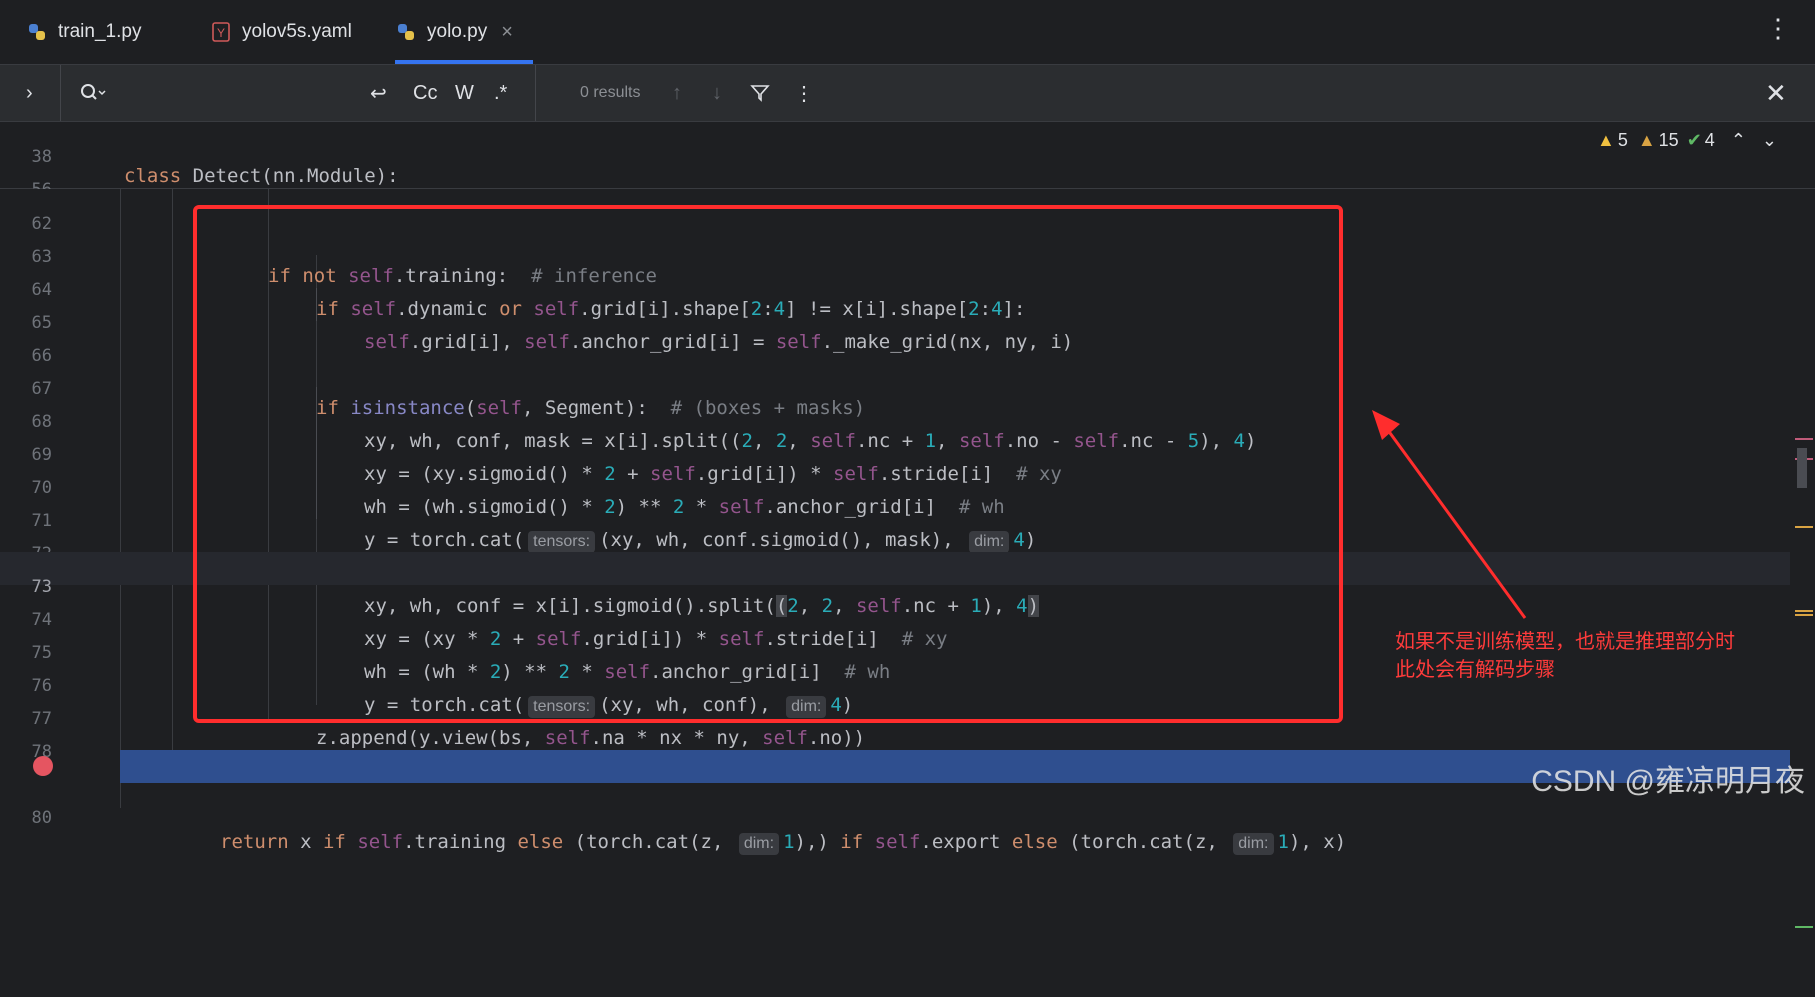 The height and width of the screenshot is (997, 1815). What do you see at coordinates (1565, 656) in the screenshot?
I see `annotation-text: 如果不是训练模型，也就是推理部分时 此处会有解码步骤` at bounding box center [1565, 656].